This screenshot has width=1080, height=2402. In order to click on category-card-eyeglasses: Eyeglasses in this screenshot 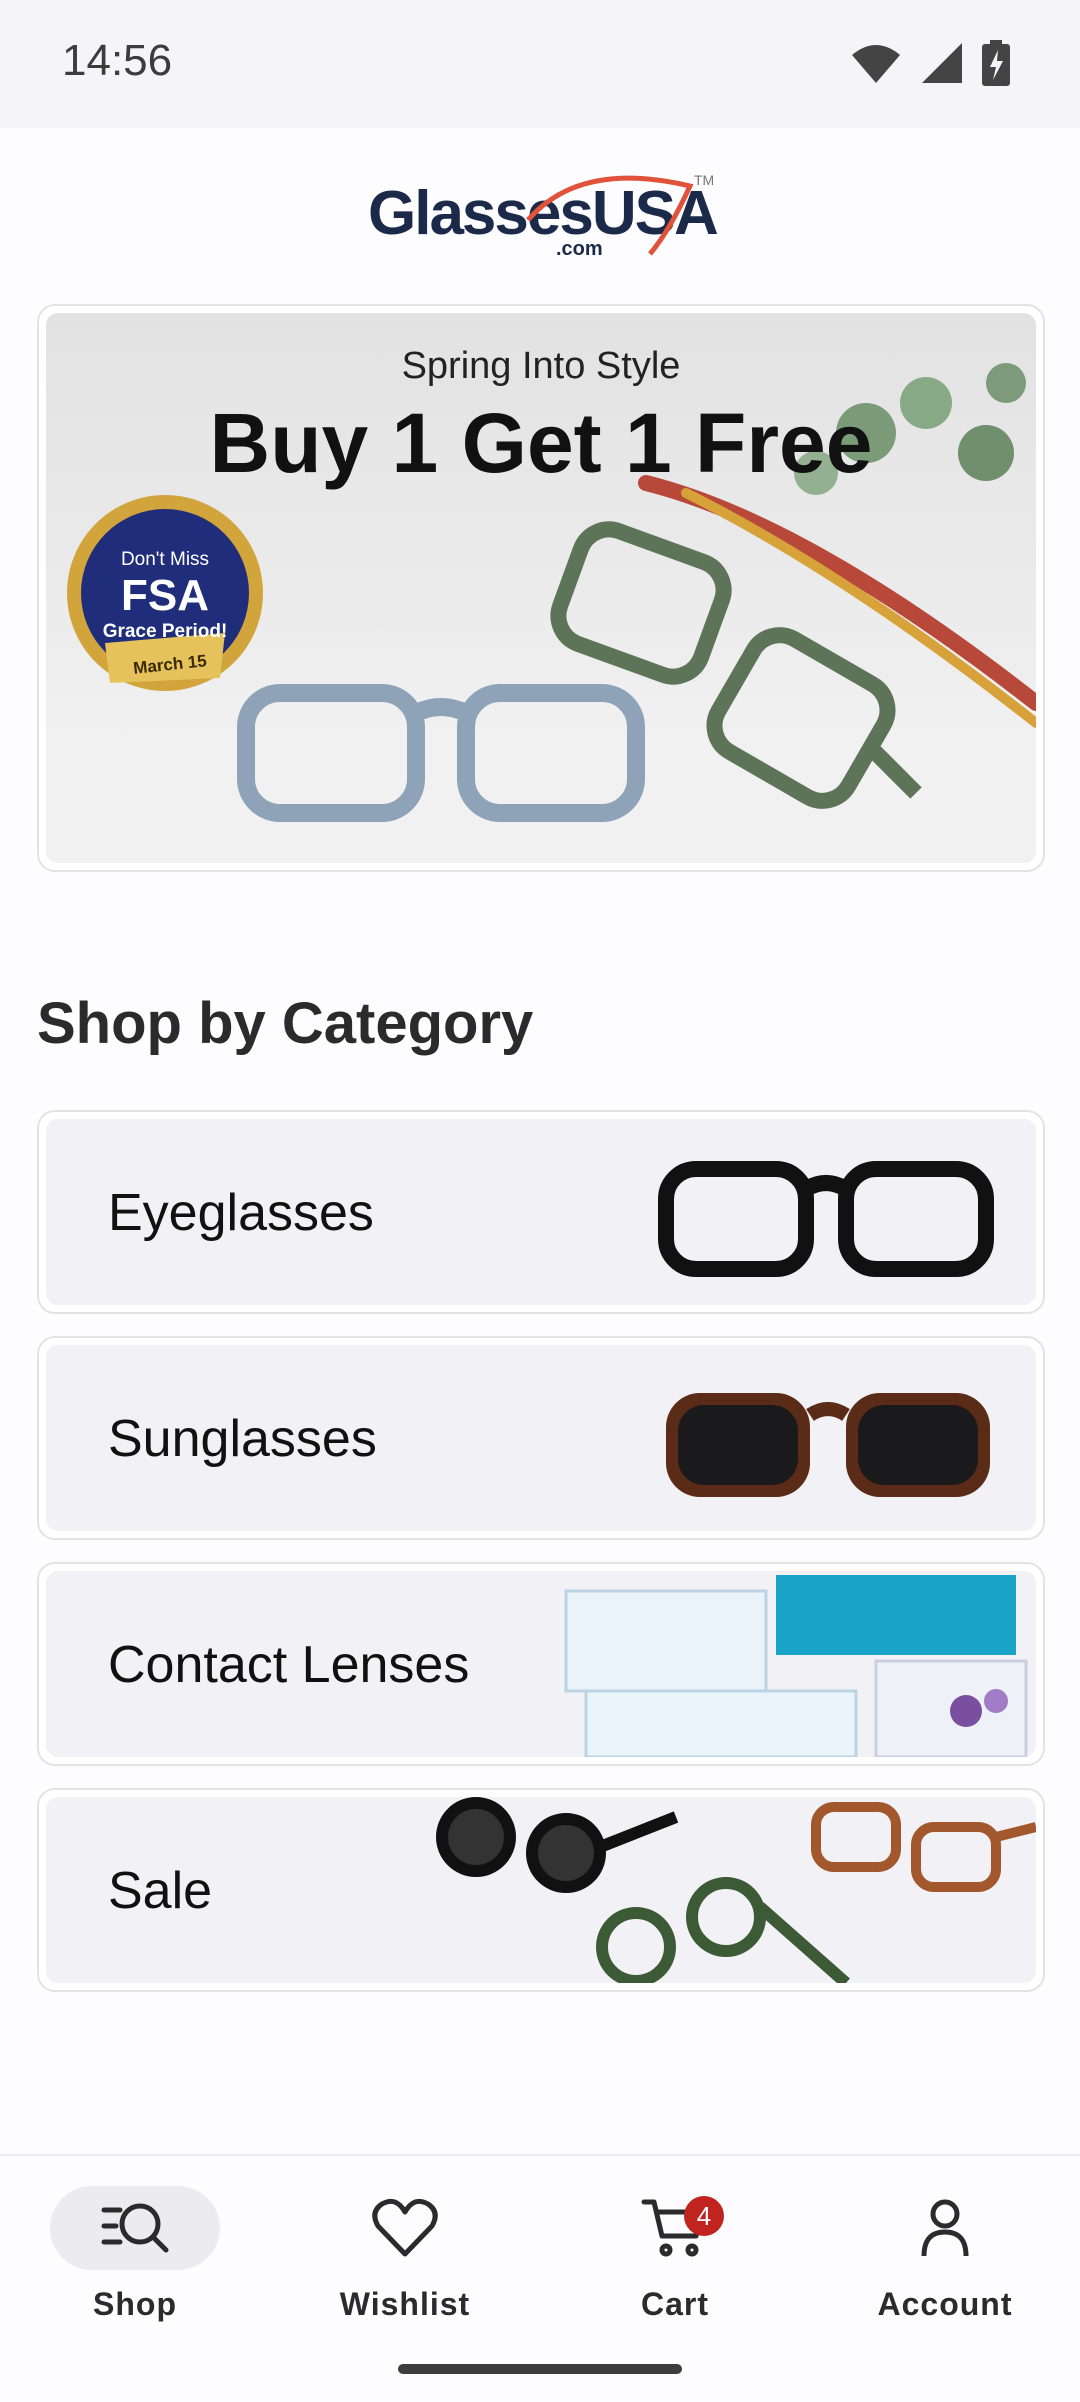, I will do `click(541, 1212)`.